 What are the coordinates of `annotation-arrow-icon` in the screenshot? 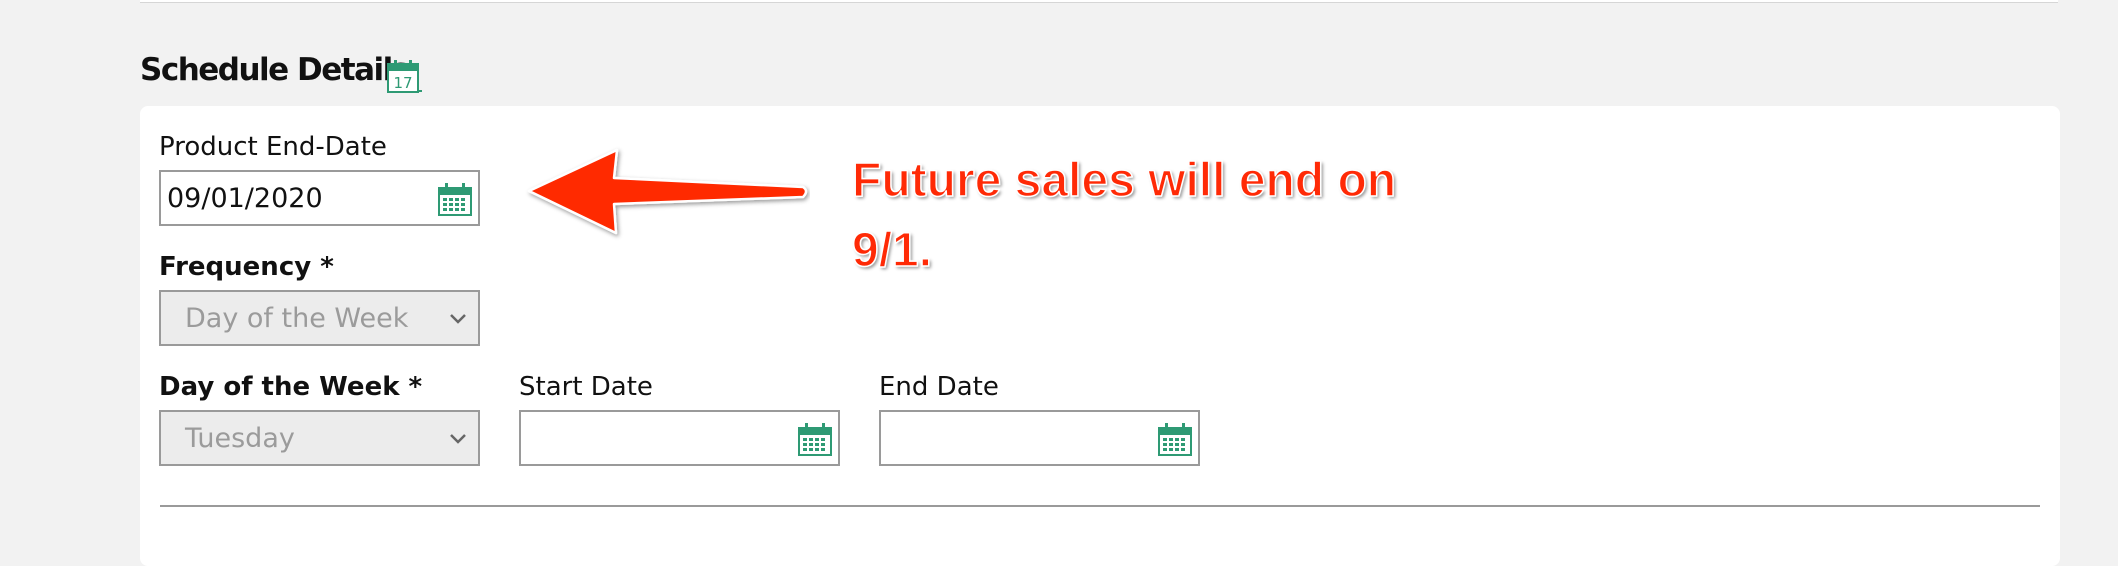 It's located at (667, 191).